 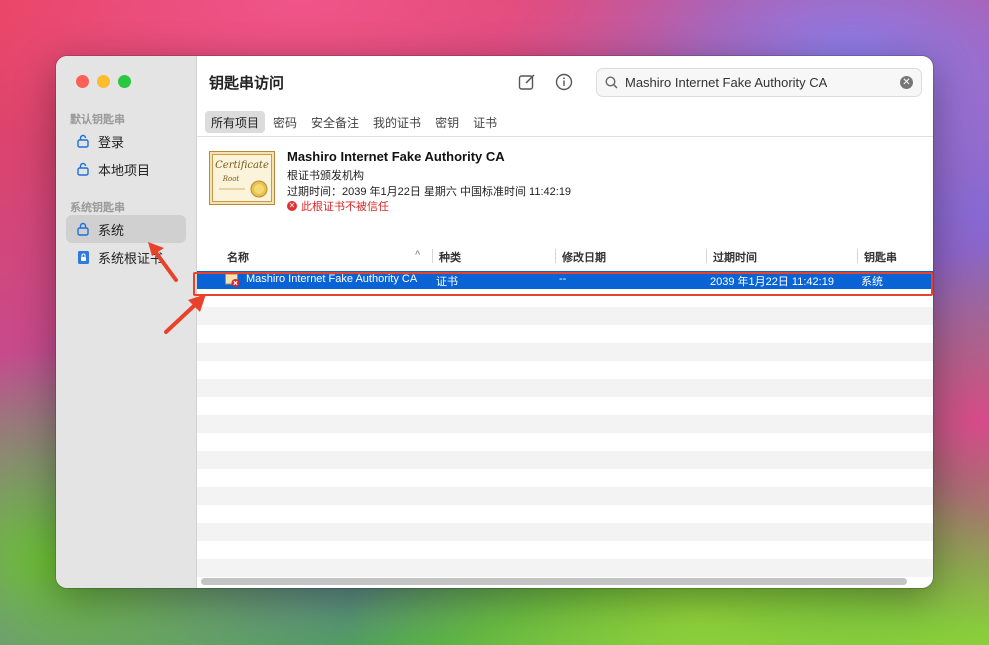 What do you see at coordinates (97, 120) in the screenshot?
I see `sidebar-section-default: 默认钥匙串` at bounding box center [97, 120].